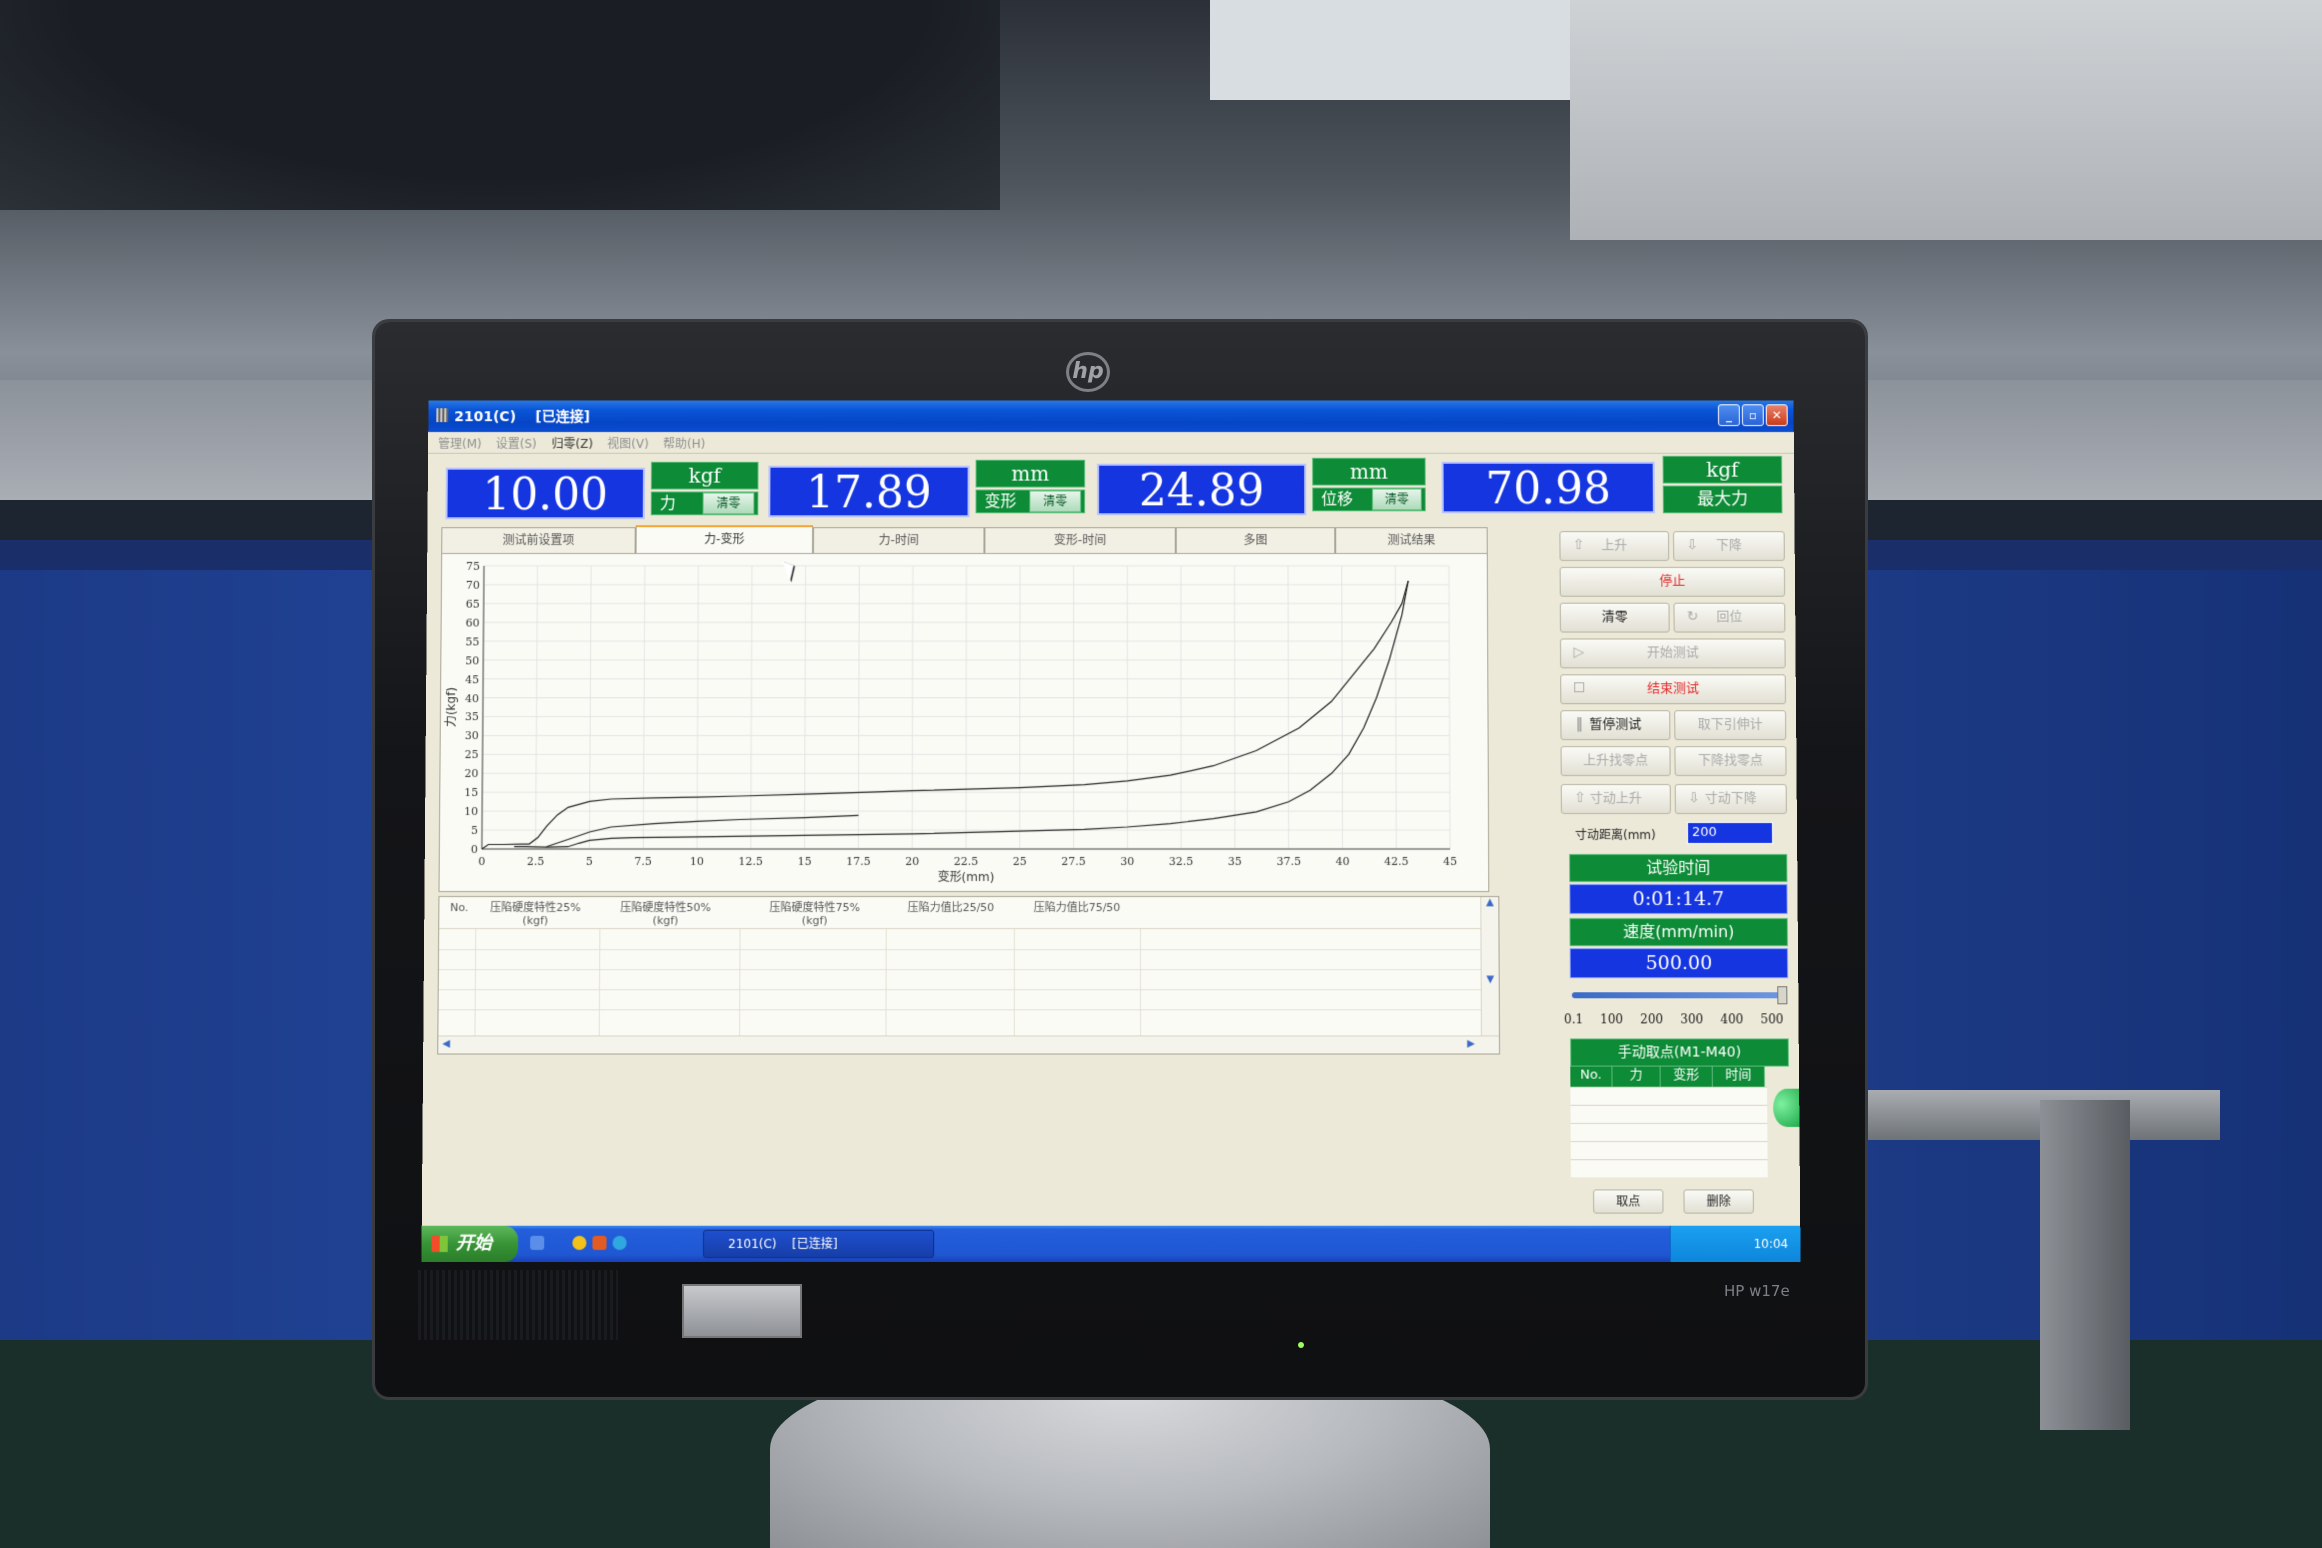 This screenshot has height=1548, width=2322. Describe the element at coordinates (573, 443) in the screenshot. I see `menu-zero: 归零(Z)` at that location.